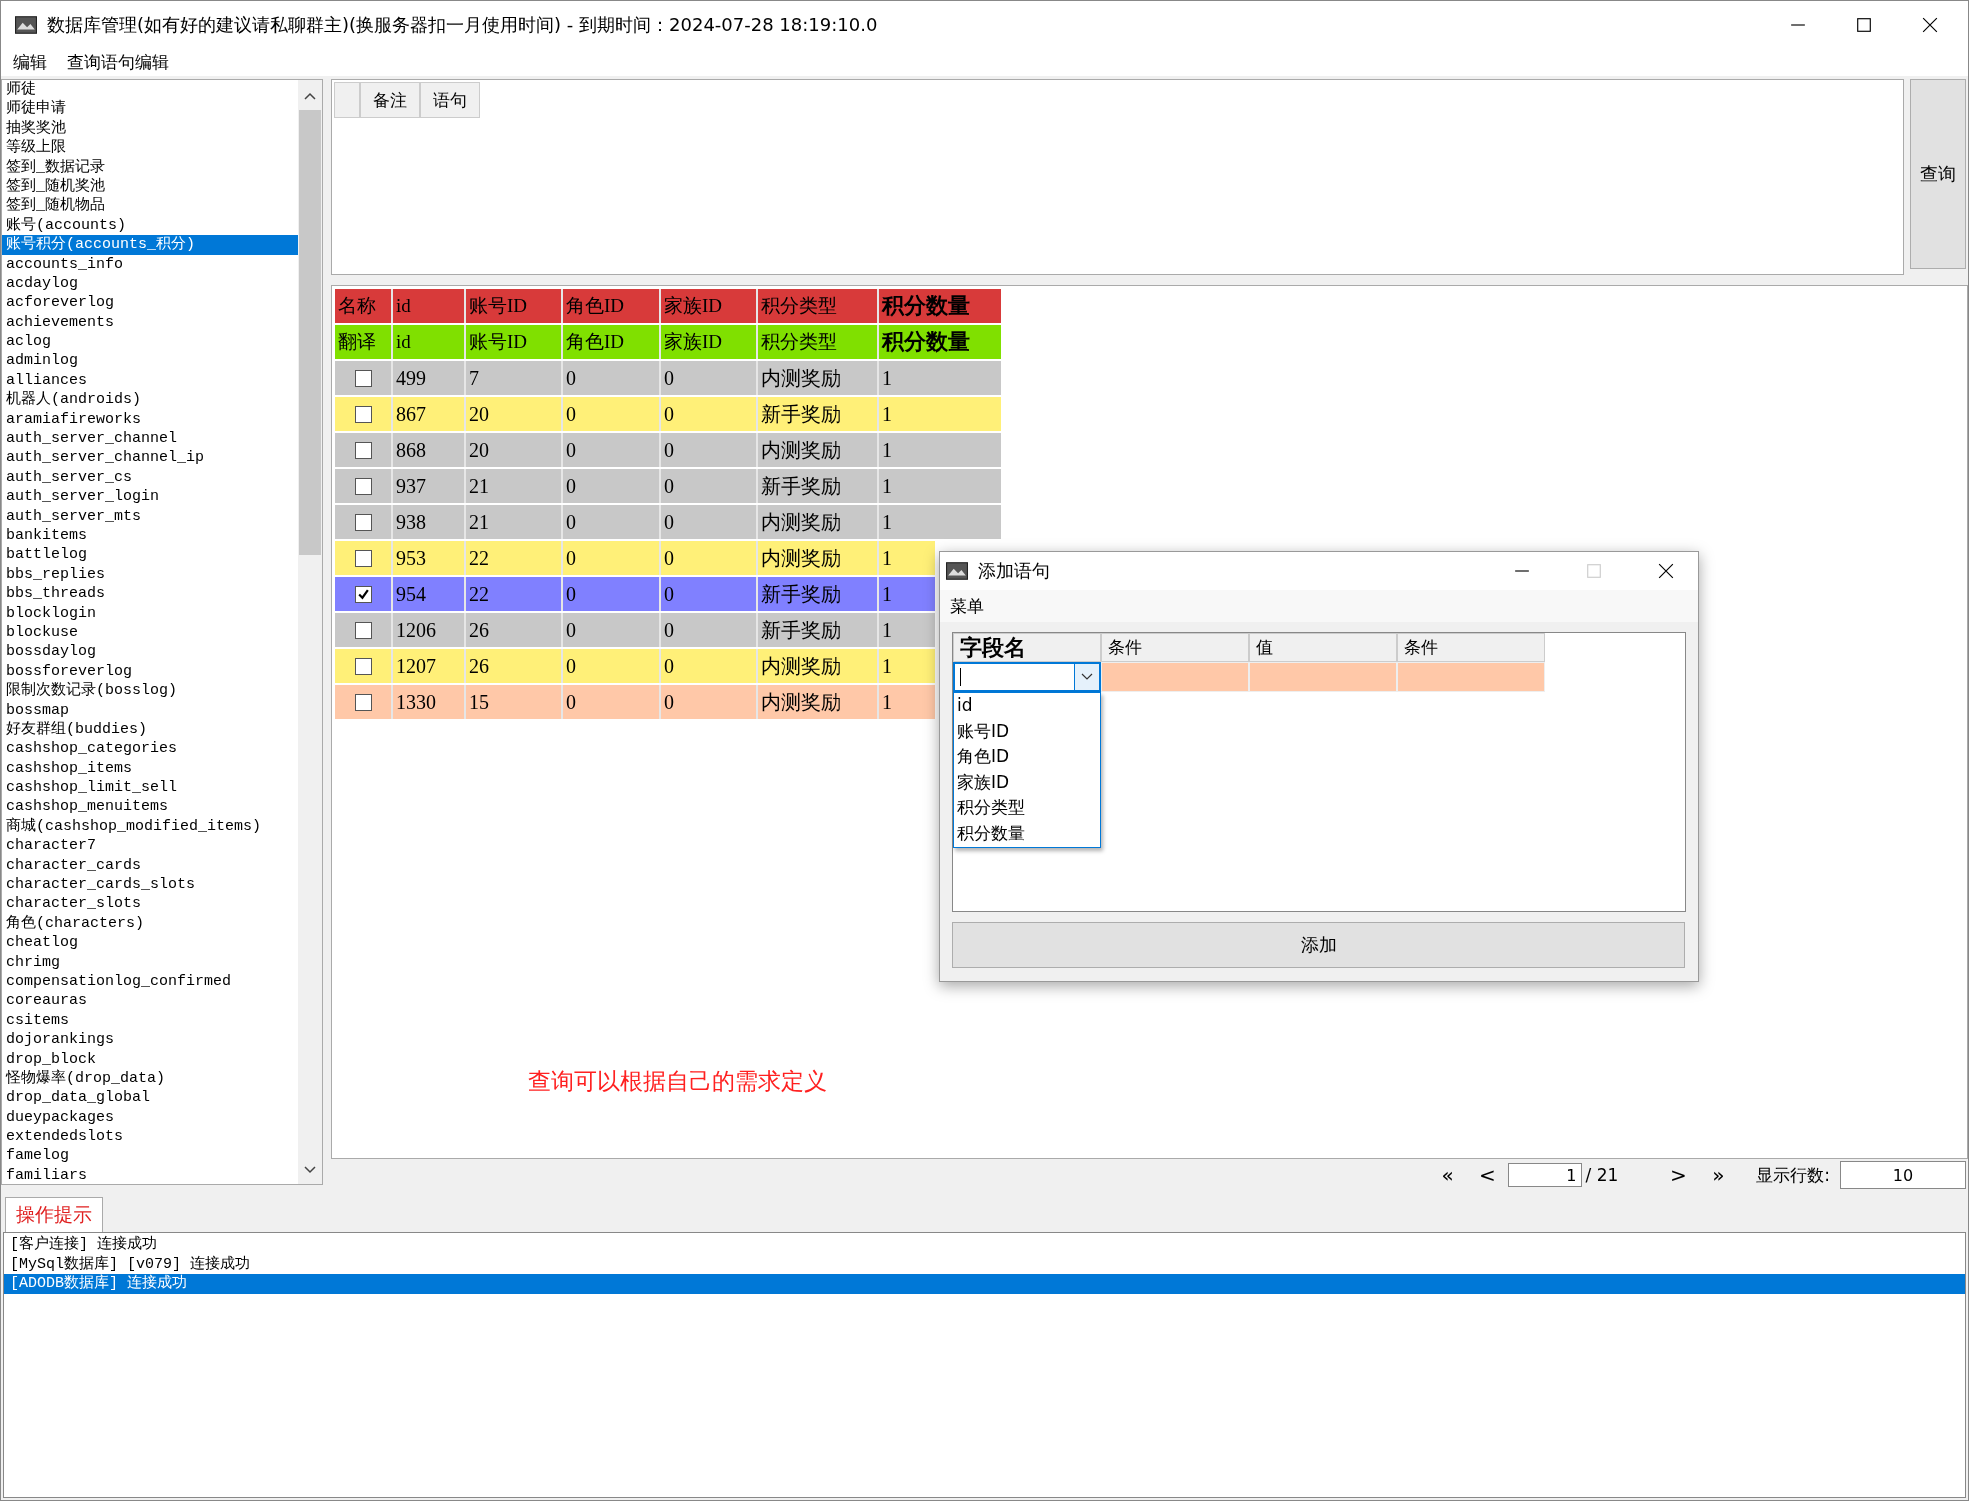 This screenshot has width=1969, height=1501. Describe the element at coordinates (150, 477) in the screenshot. I see `table-list-item: auth_server_cs` at that location.